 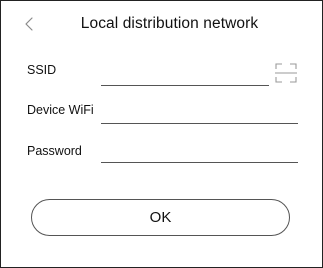 I want to click on scan-button, so click(x=286, y=73).